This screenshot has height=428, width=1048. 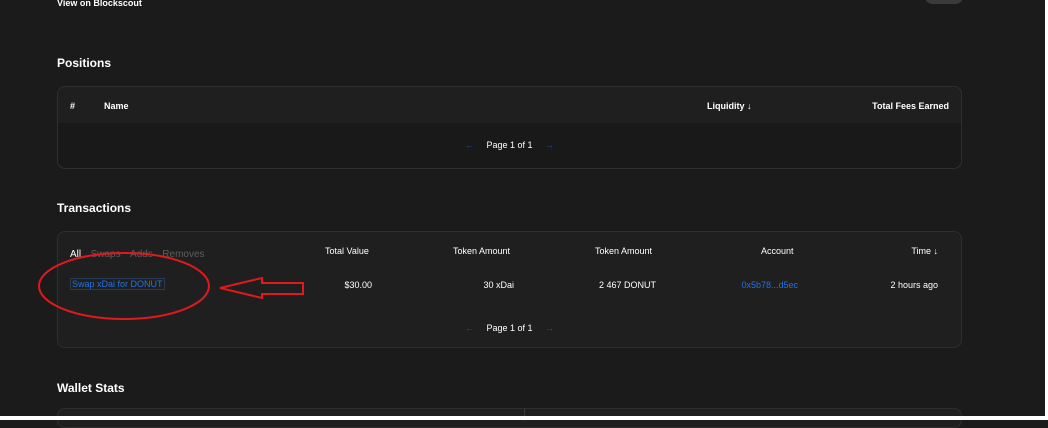 What do you see at coordinates (358, 285) in the screenshot?
I see `row-total-value: $30.00` at bounding box center [358, 285].